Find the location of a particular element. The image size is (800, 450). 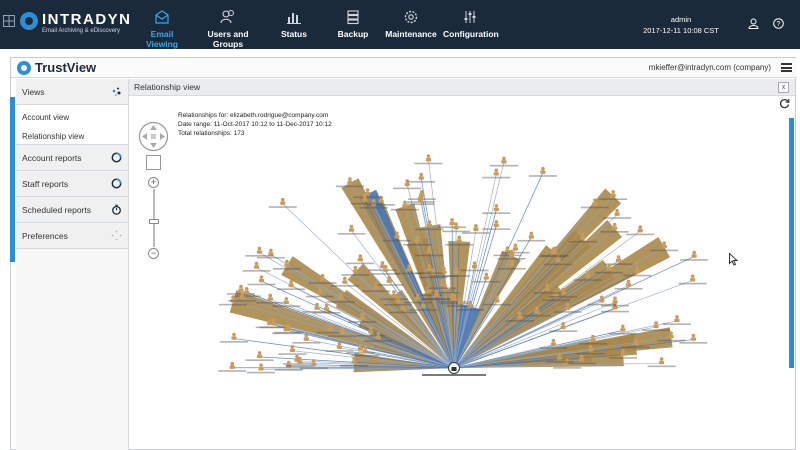

database-icon is located at coordinates (353, 17).